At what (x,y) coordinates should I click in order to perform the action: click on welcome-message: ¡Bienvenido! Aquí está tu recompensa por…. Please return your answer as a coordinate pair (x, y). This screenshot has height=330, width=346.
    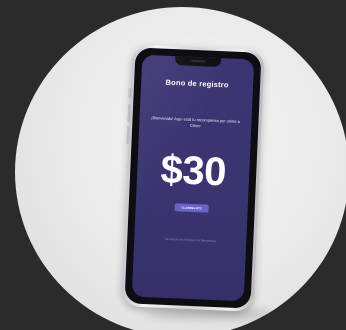
    Looking at the image, I should click on (196, 122).